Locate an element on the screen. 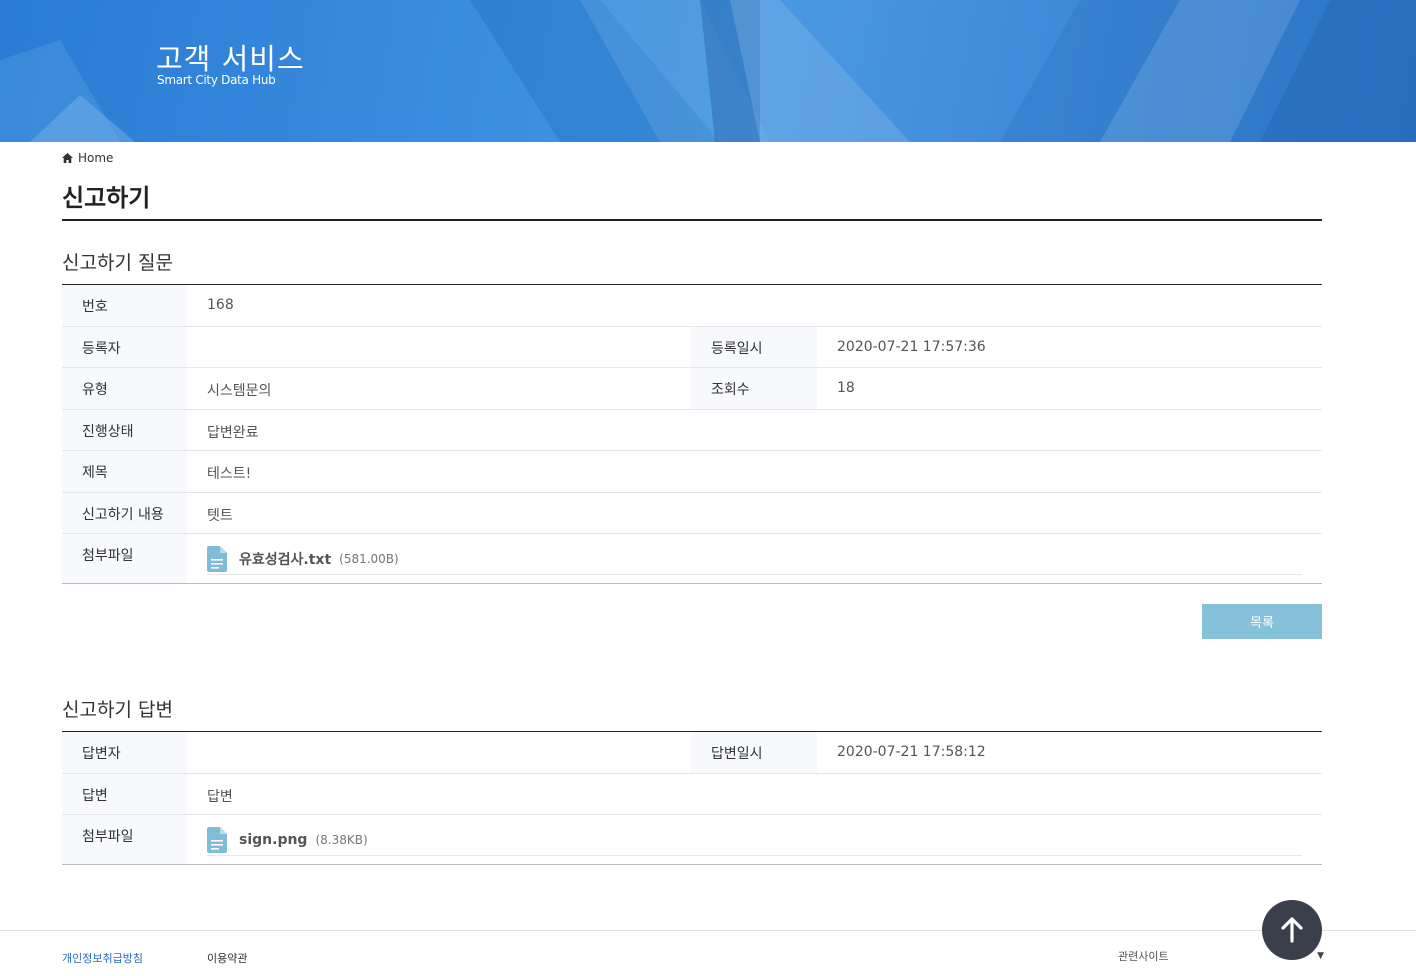  table-row: 유형 시스템문의 조회수 18 is located at coordinates (692, 388).